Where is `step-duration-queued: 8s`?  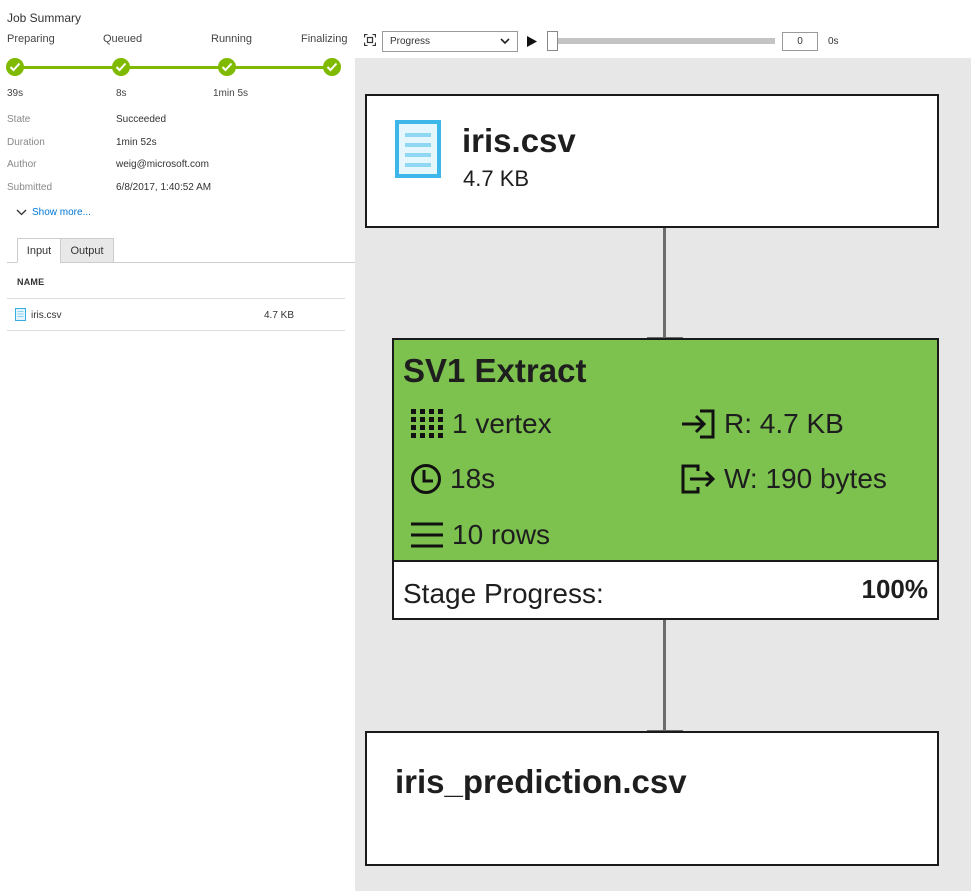
step-duration-queued: 8s is located at coordinates (121, 93).